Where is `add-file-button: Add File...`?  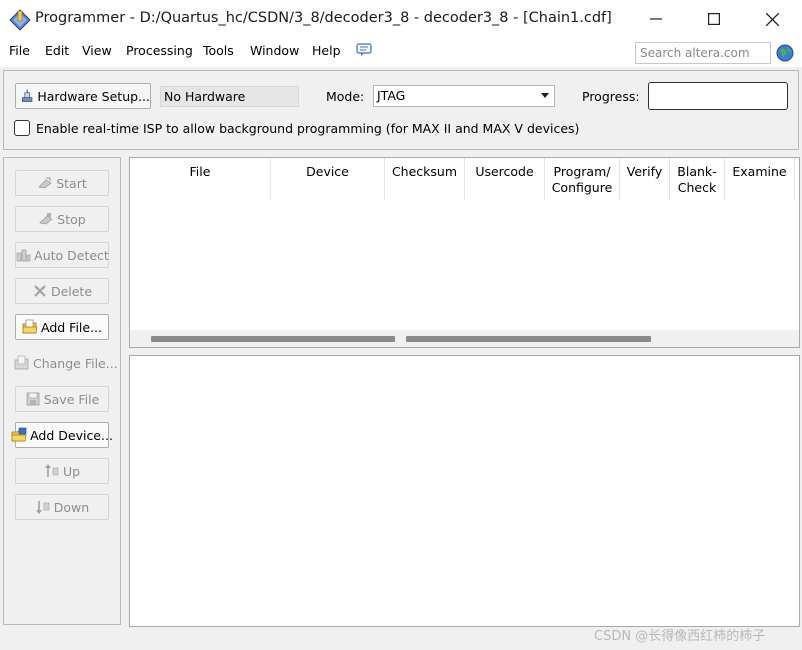
add-file-button: Add File... is located at coordinates (62, 327).